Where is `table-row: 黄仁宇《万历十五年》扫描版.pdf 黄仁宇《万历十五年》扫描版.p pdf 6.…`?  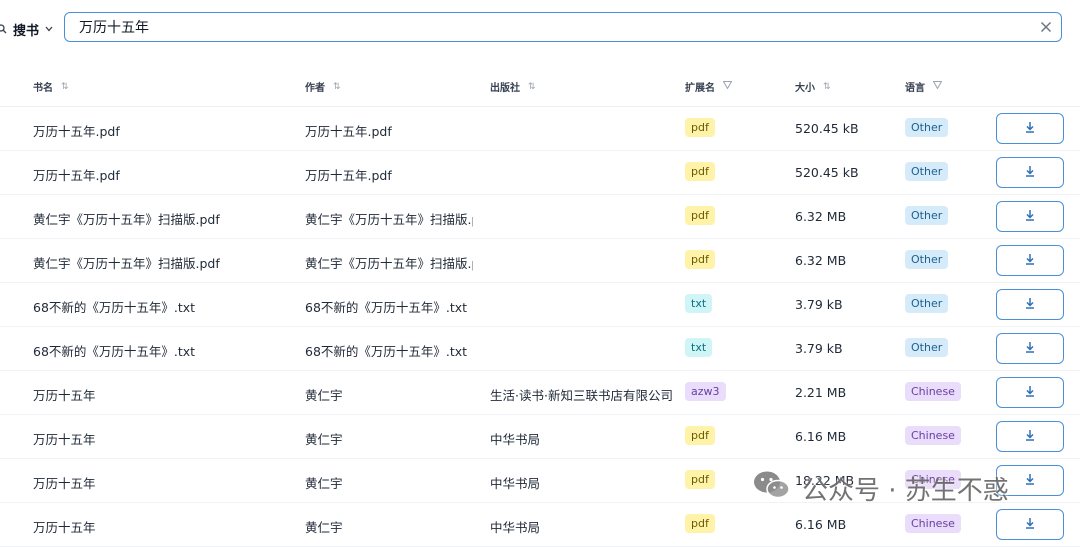
table-row: 黄仁宇《万历十五年》扫描版.pdf 黄仁宇《万历十五年》扫描版.p pdf 6.… is located at coordinates (540, 261).